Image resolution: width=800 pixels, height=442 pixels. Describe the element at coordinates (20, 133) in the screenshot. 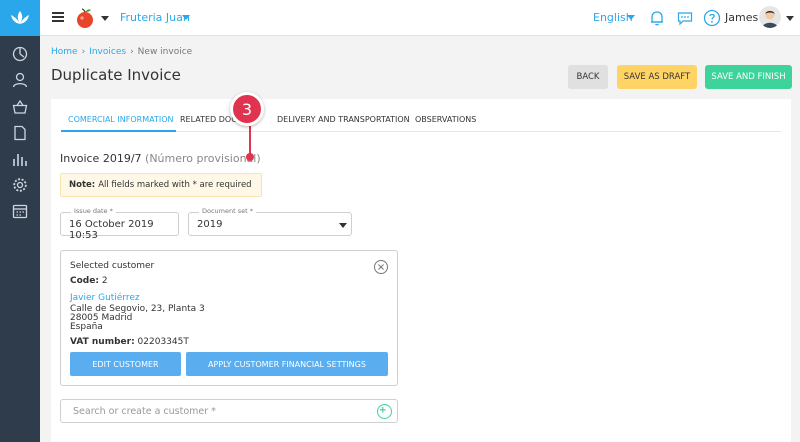

I see `document-icon` at that location.